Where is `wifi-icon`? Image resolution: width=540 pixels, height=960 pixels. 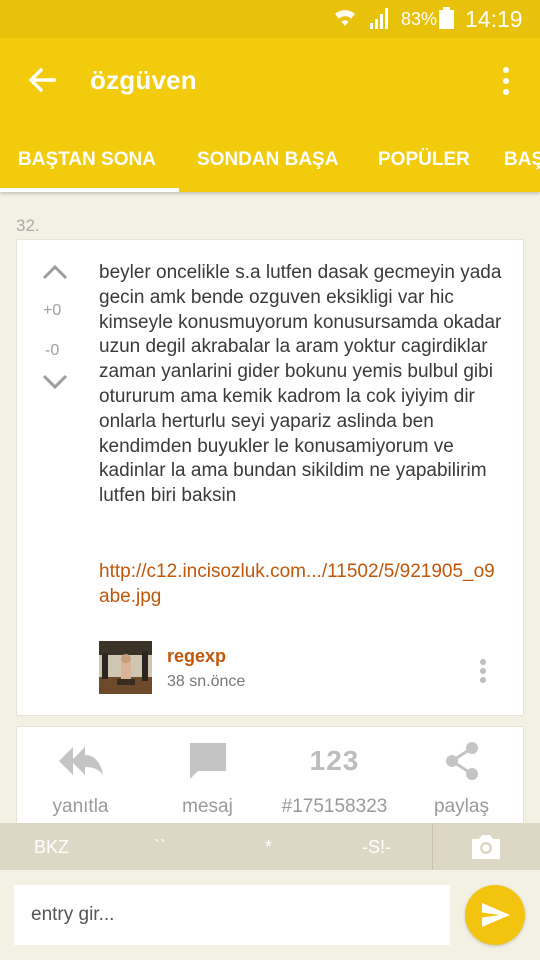
wifi-icon is located at coordinates (345, 18).